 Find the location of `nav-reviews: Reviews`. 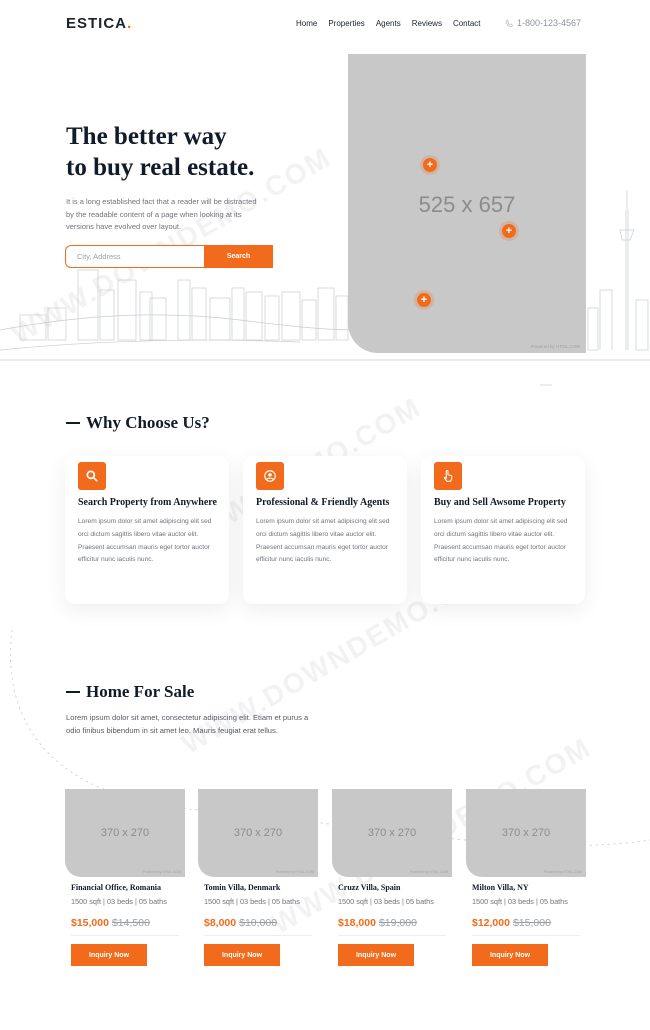

nav-reviews: Reviews is located at coordinates (427, 23).